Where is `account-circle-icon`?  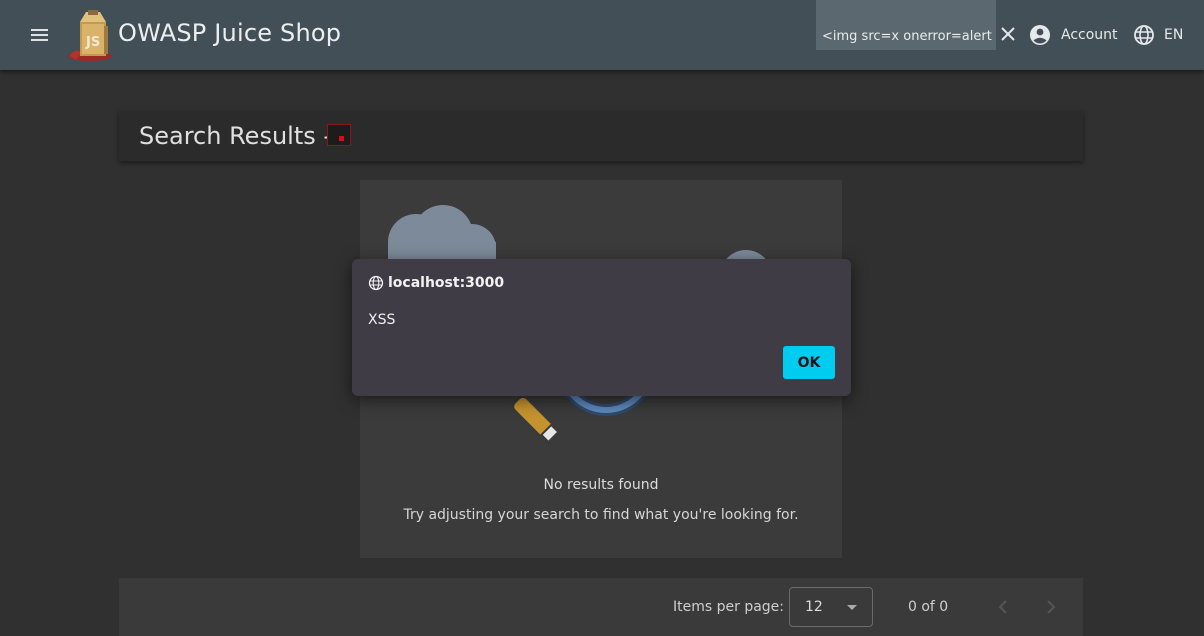
account-circle-icon is located at coordinates (1040, 35).